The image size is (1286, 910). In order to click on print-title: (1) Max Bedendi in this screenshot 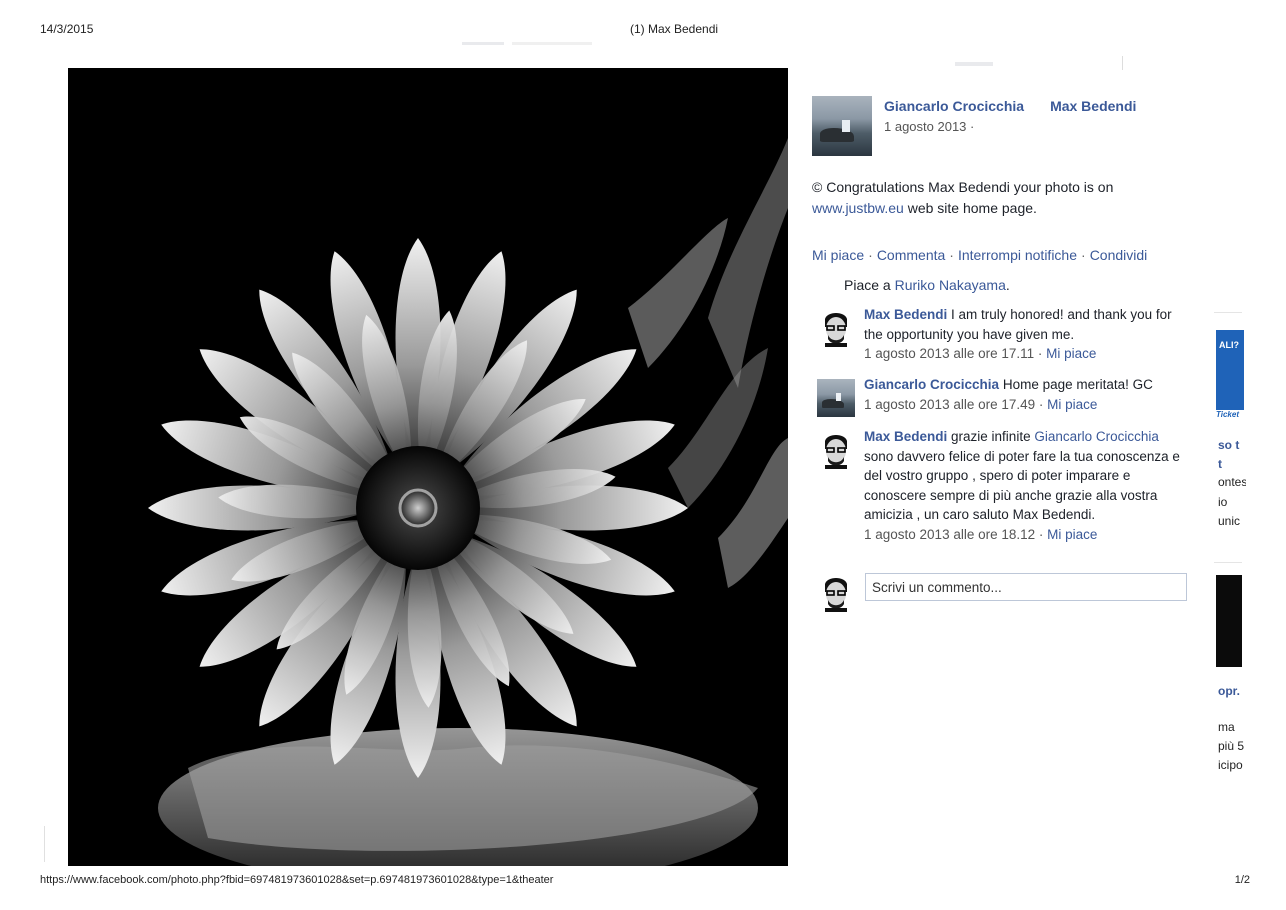, I will do `click(674, 29)`.